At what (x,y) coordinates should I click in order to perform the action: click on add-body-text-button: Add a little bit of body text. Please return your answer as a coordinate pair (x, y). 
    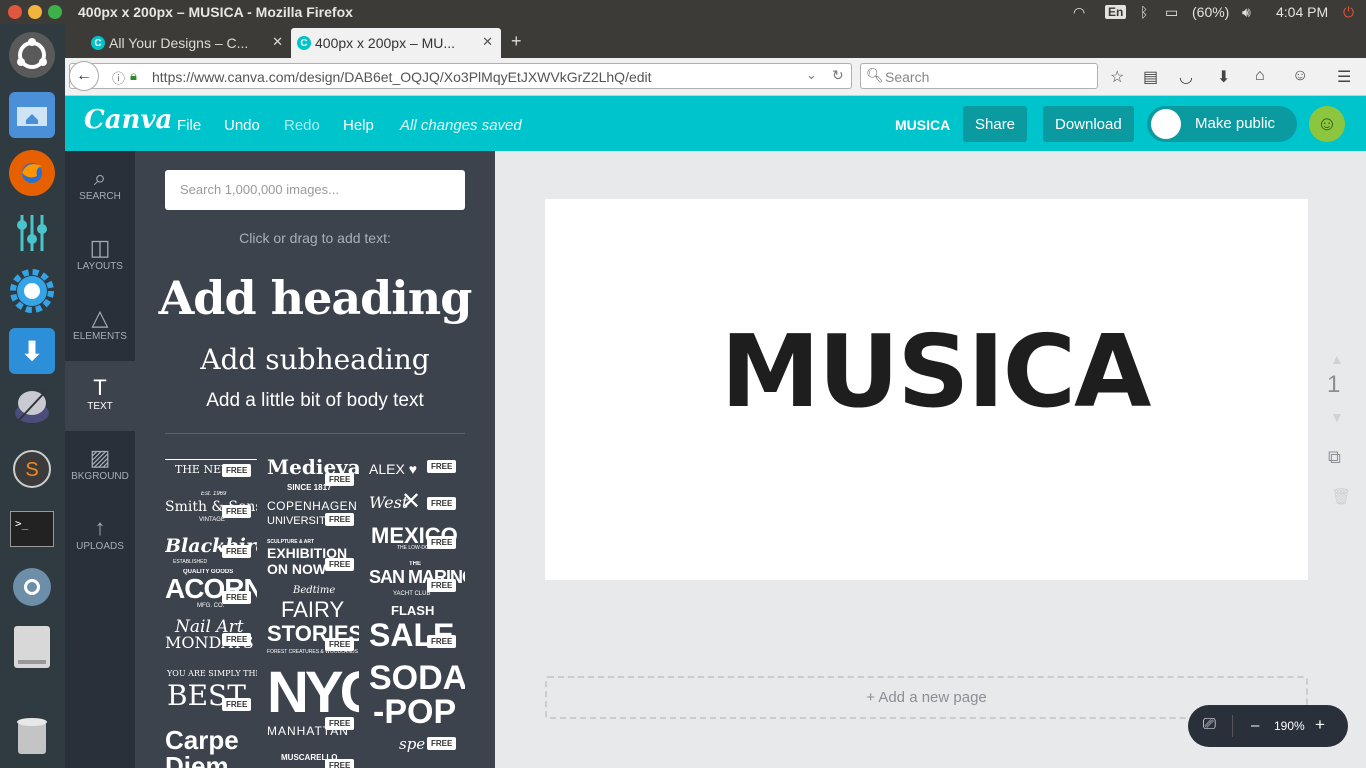
    Looking at the image, I should click on (315, 401).